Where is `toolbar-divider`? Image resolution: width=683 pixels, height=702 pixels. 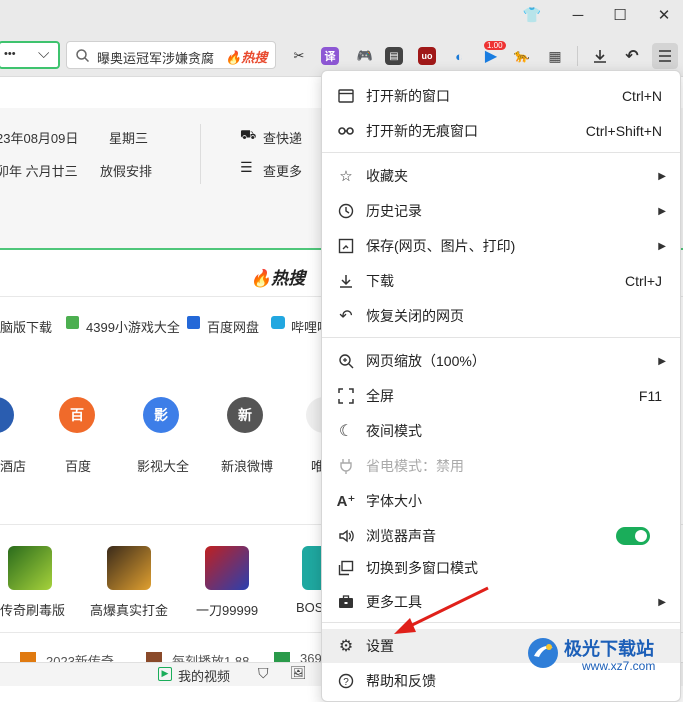 toolbar-divider is located at coordinates (577, 56).